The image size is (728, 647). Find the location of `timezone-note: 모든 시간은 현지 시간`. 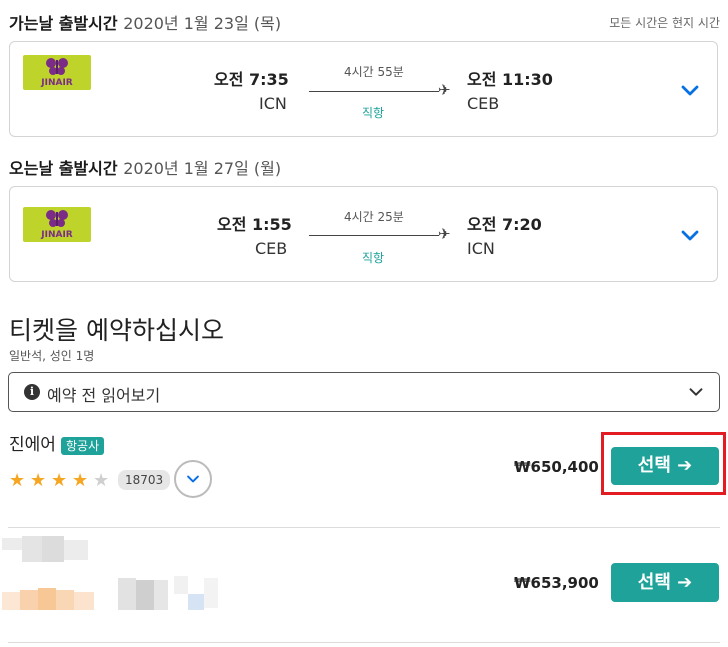

timezone-note: 모든 시간은 현지 시간 is located at coordinates (664, 23).